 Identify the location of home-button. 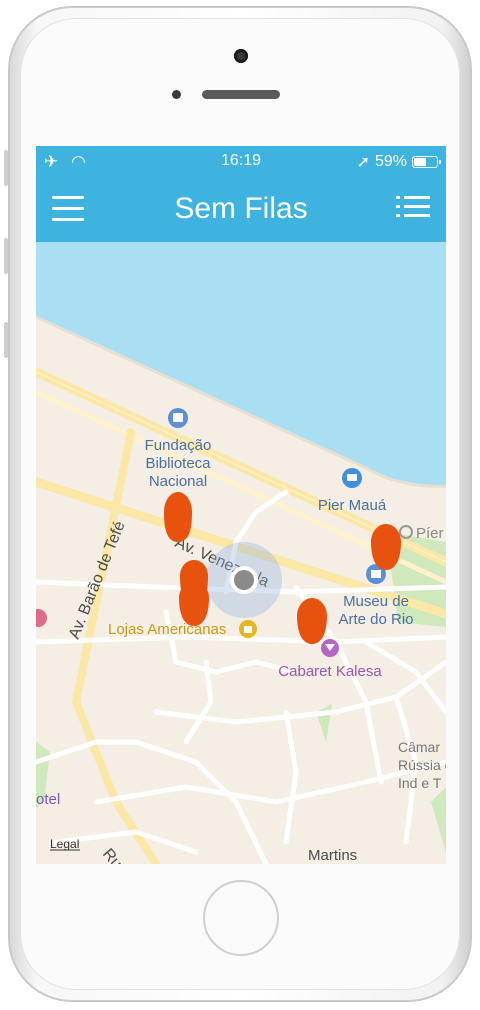
(241, 918).